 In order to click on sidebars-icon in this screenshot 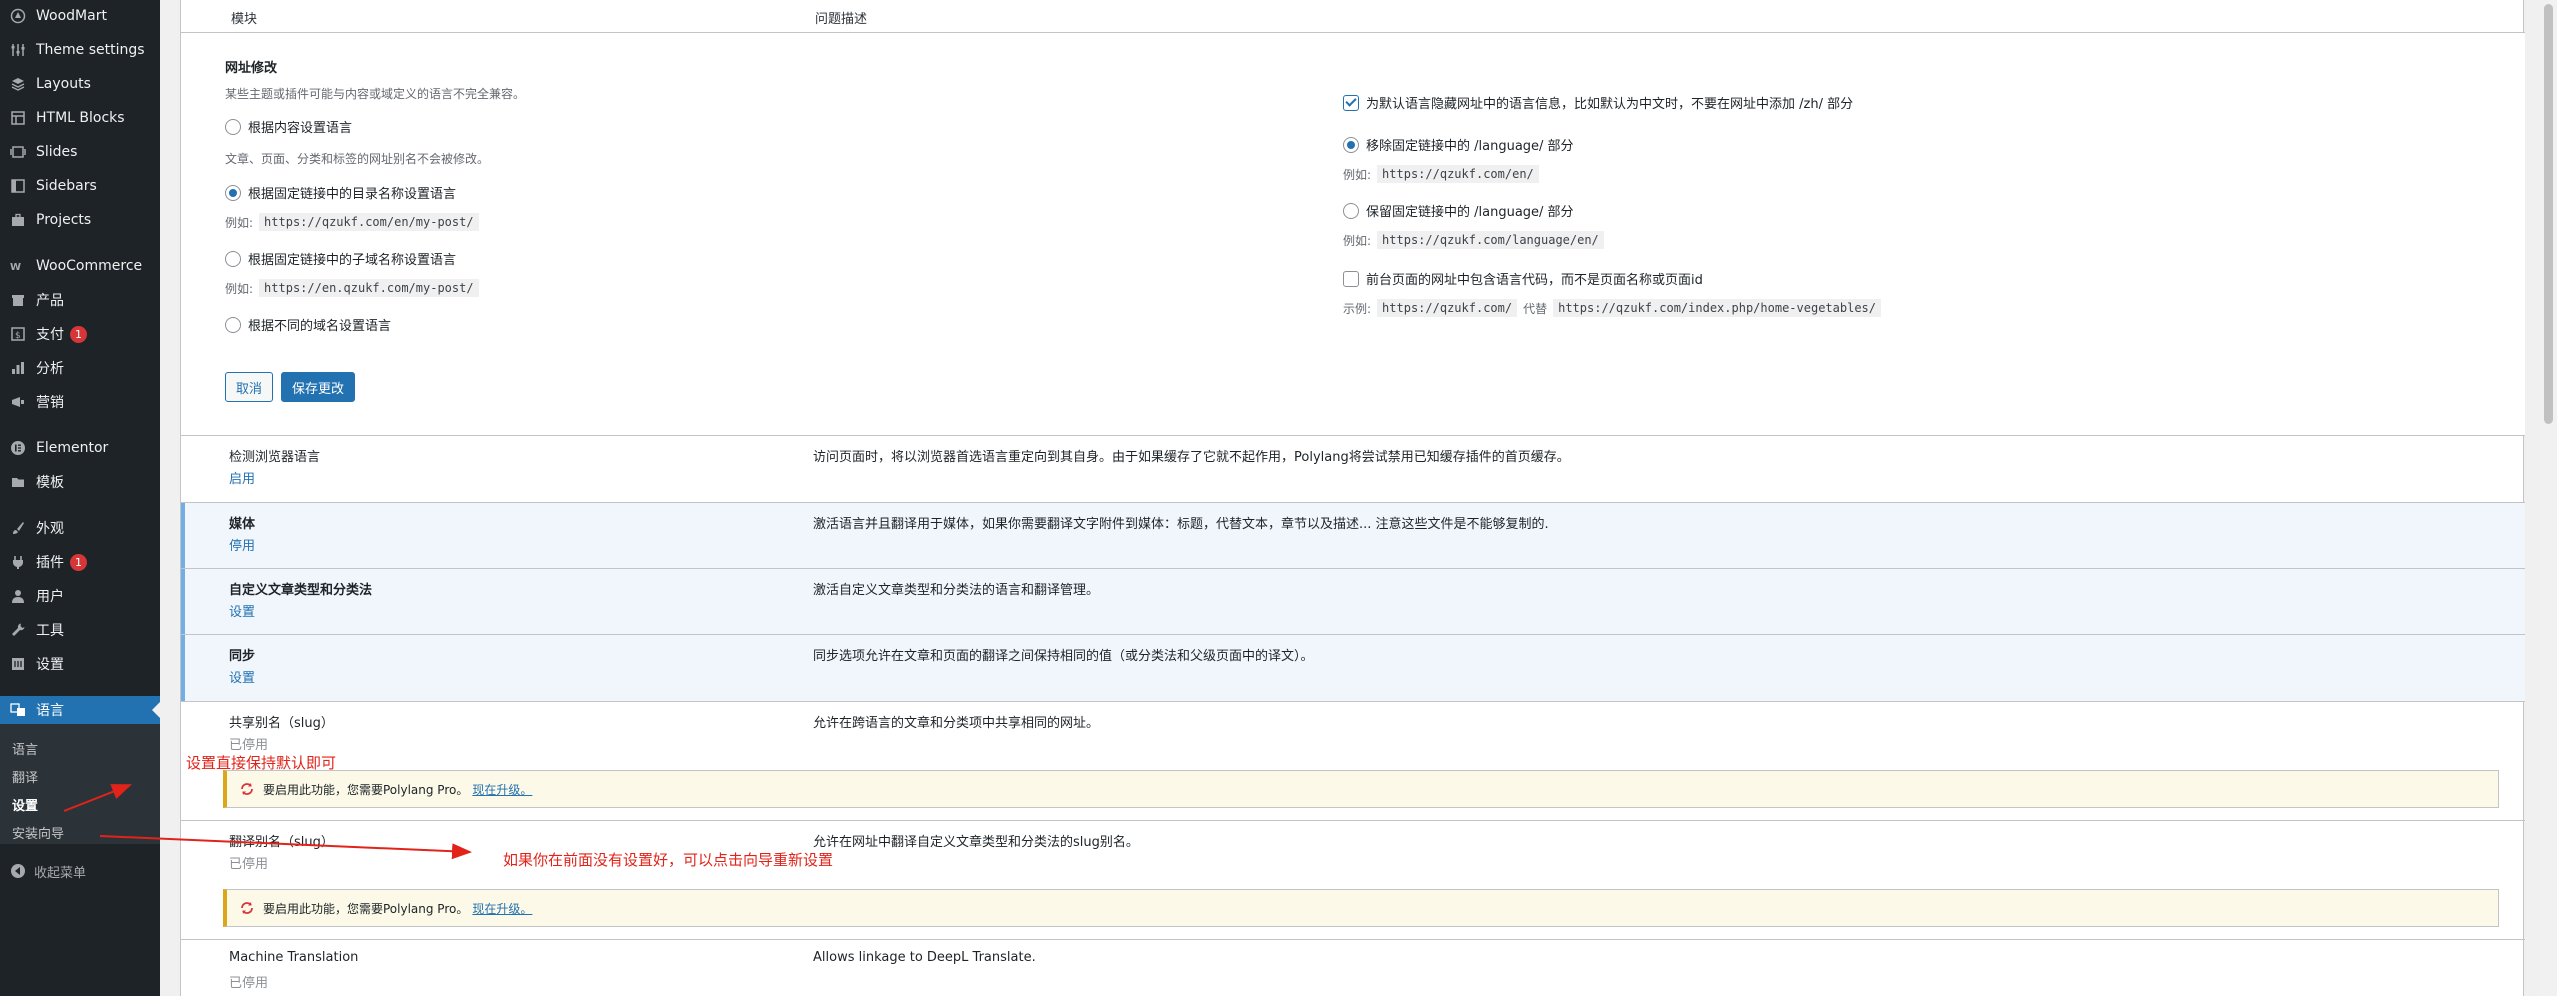, I will do `click(18, 186)`.